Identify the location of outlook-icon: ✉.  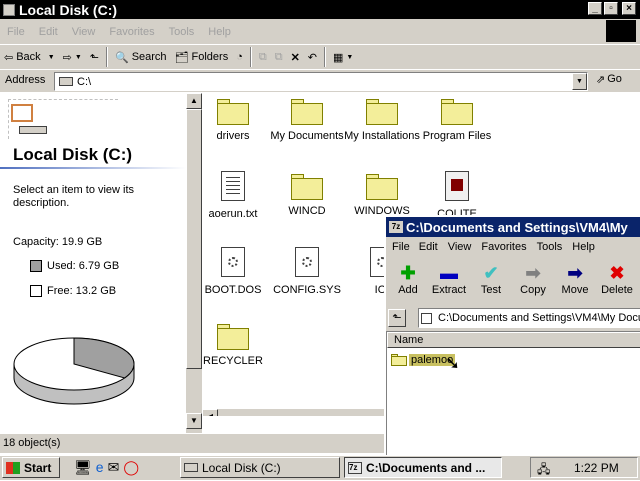
(114, 467).